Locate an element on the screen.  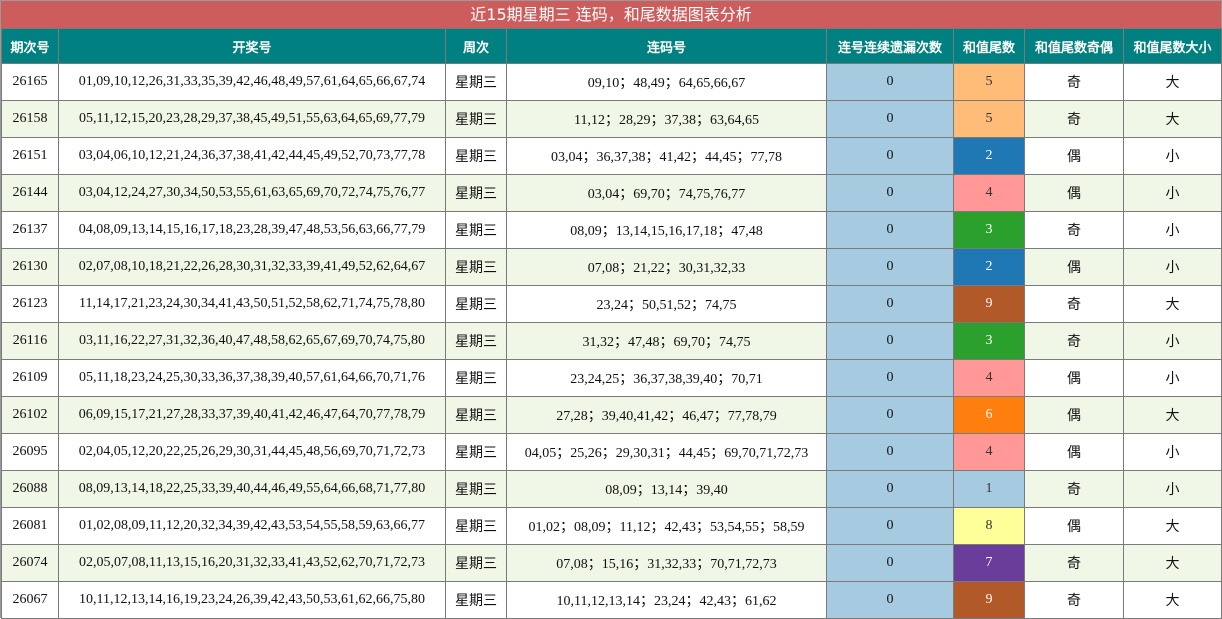
header-size: 和值尾数大小 is located at coordinates (1172, 46).